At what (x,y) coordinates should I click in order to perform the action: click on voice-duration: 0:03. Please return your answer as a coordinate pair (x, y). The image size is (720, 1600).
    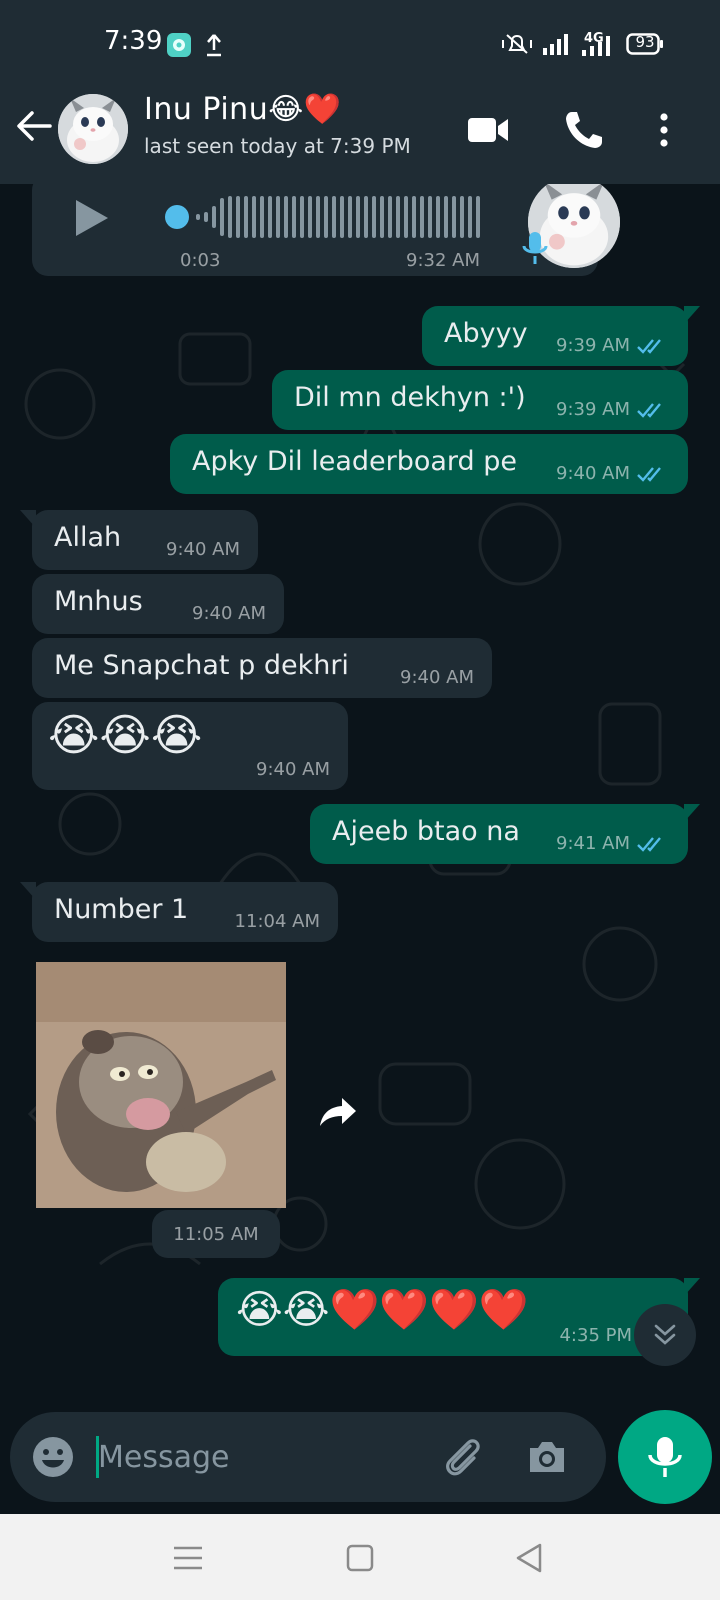
    Looking at the image, I should click on (200, 260).